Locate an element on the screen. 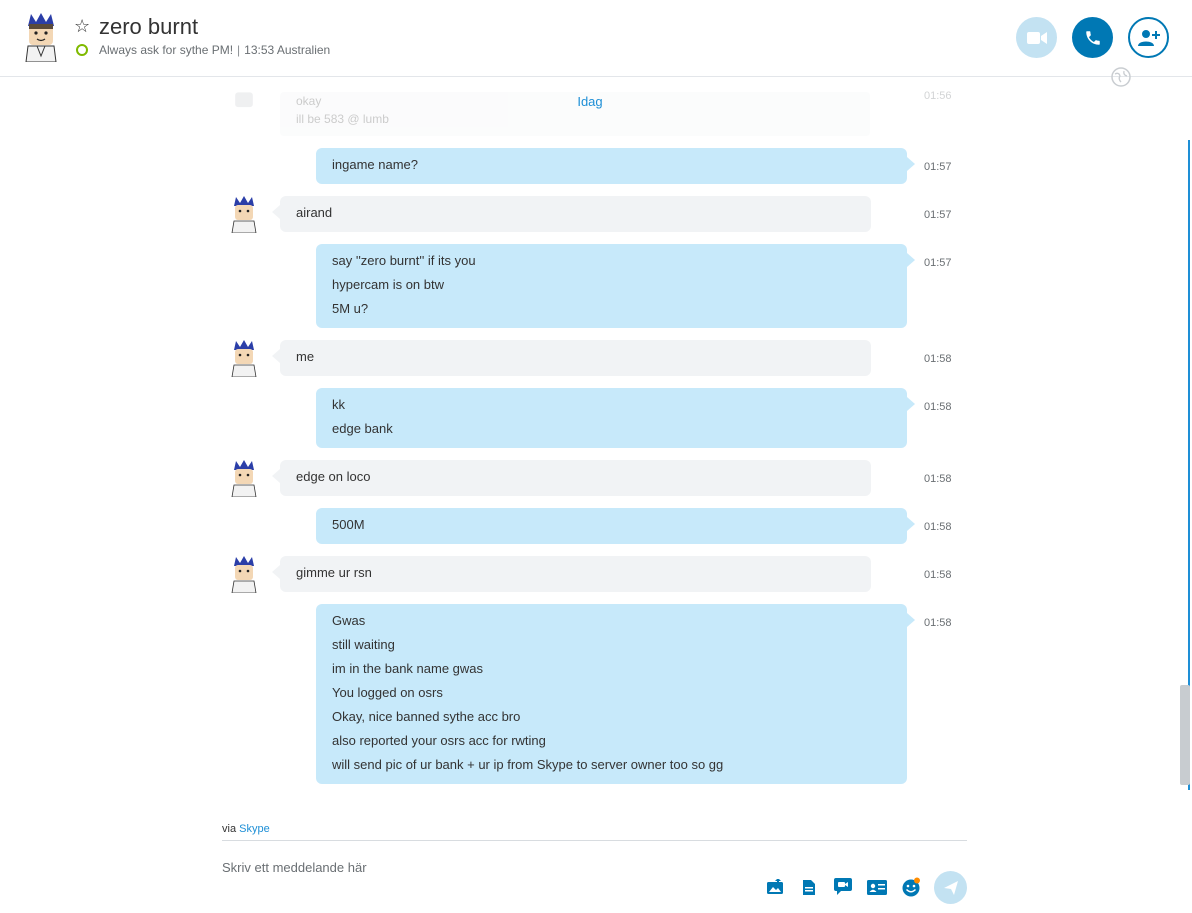 This screenshot has width=1192, height=913. smiley-icon is located at coordinates (911, 887).